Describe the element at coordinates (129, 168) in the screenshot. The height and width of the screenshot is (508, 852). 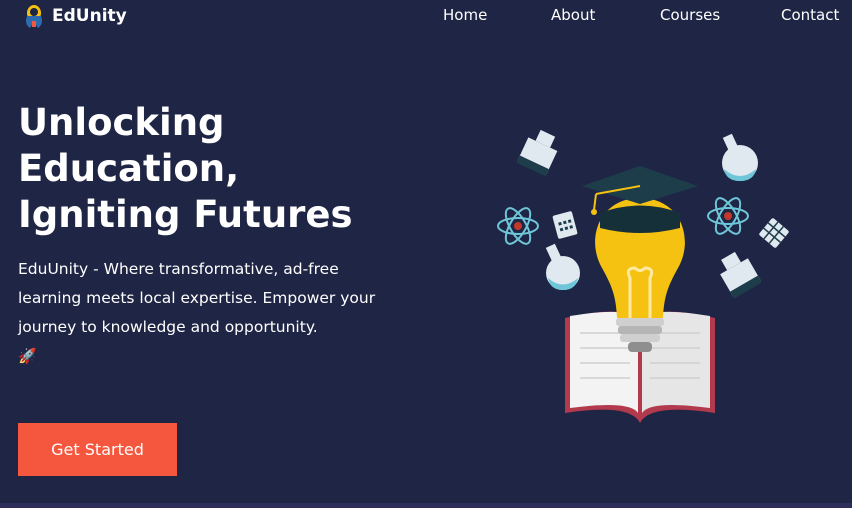
I see `hero-title-line-2: Education,` at that location.